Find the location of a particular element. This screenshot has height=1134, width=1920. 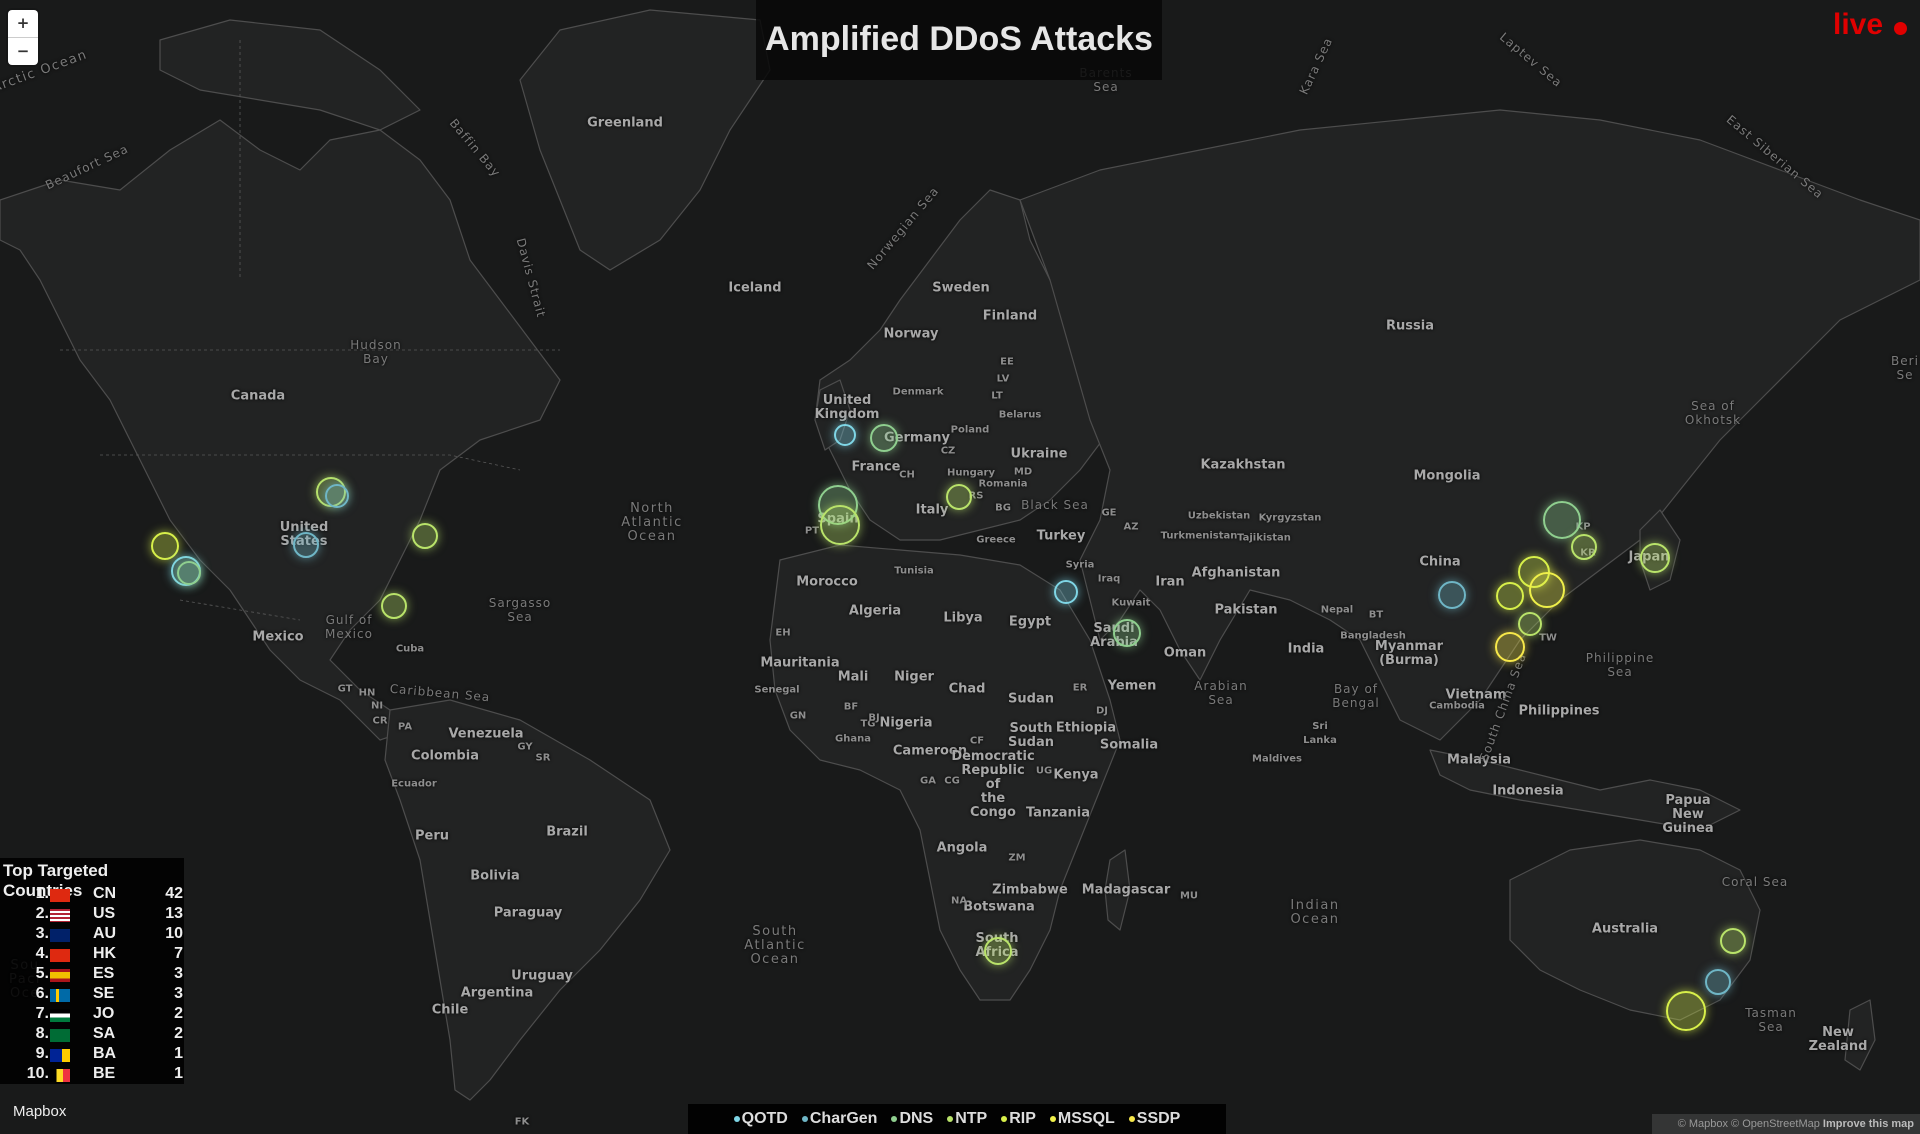

attack-count: 10 is located at coordinates (174, 933).